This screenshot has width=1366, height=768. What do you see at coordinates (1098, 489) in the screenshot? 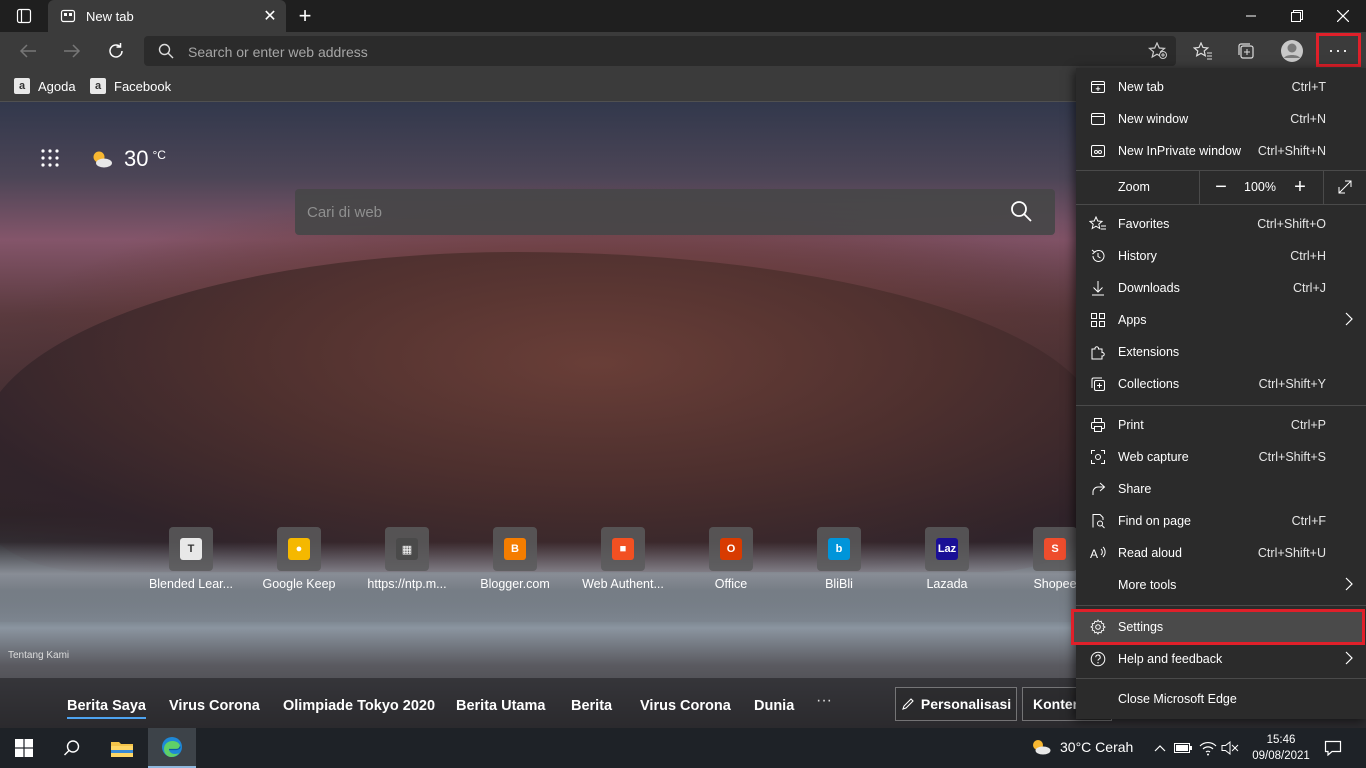
I see `share-icon` at bounding box center [1098, 489].